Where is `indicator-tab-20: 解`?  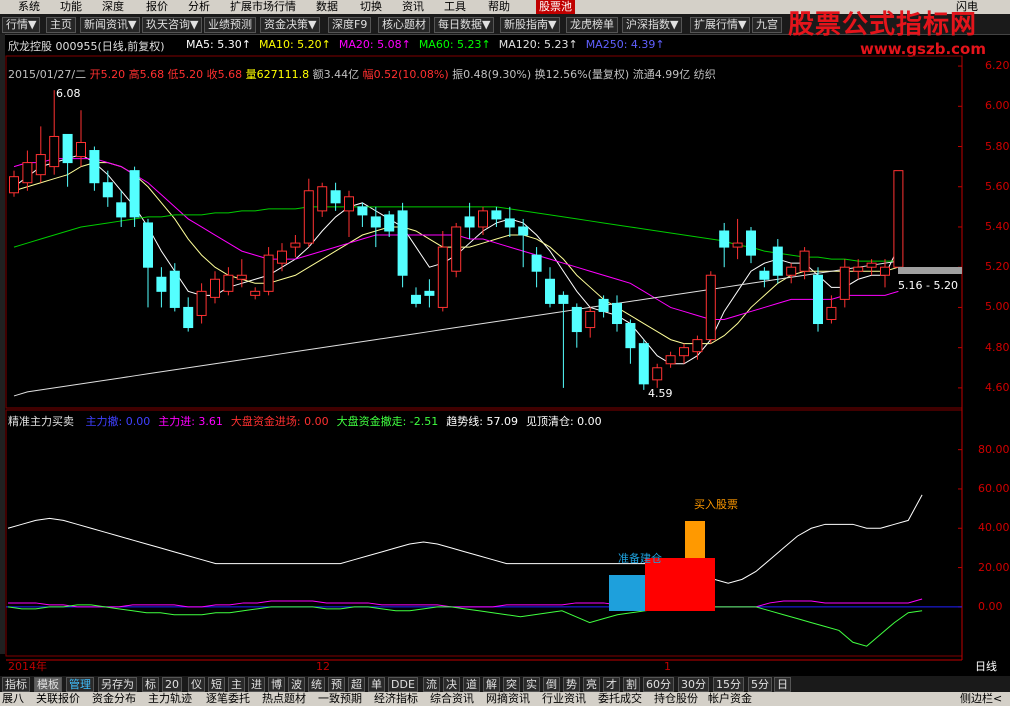
indicator-tab-20: 解 is located at coordinates (491, 684).